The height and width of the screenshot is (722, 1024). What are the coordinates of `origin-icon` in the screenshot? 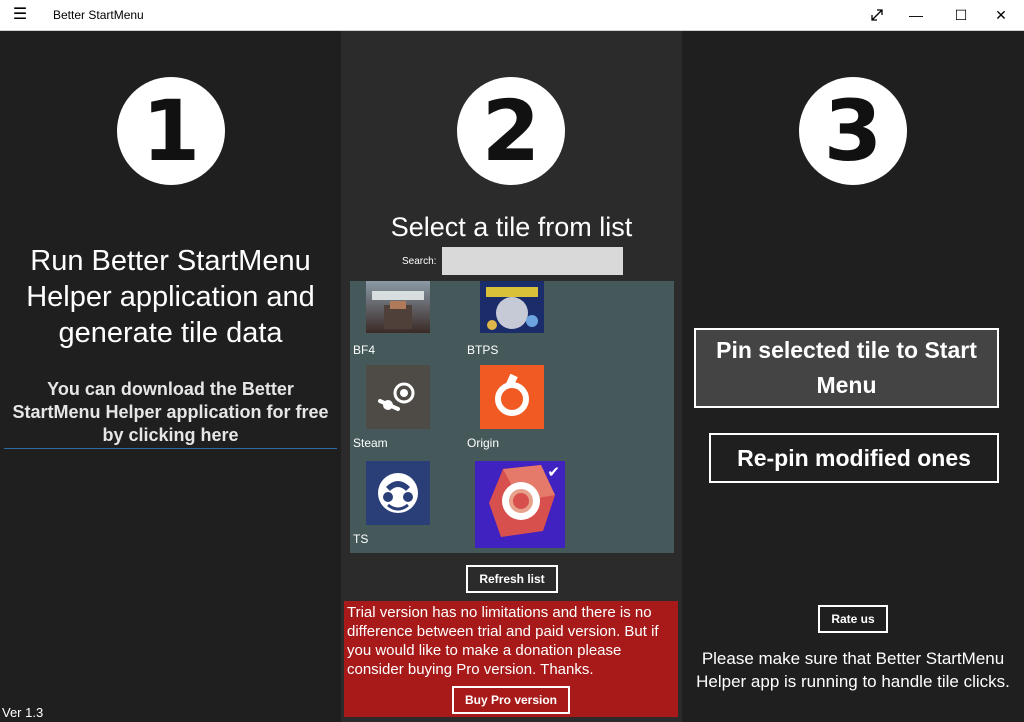 It's located at (512, 397).